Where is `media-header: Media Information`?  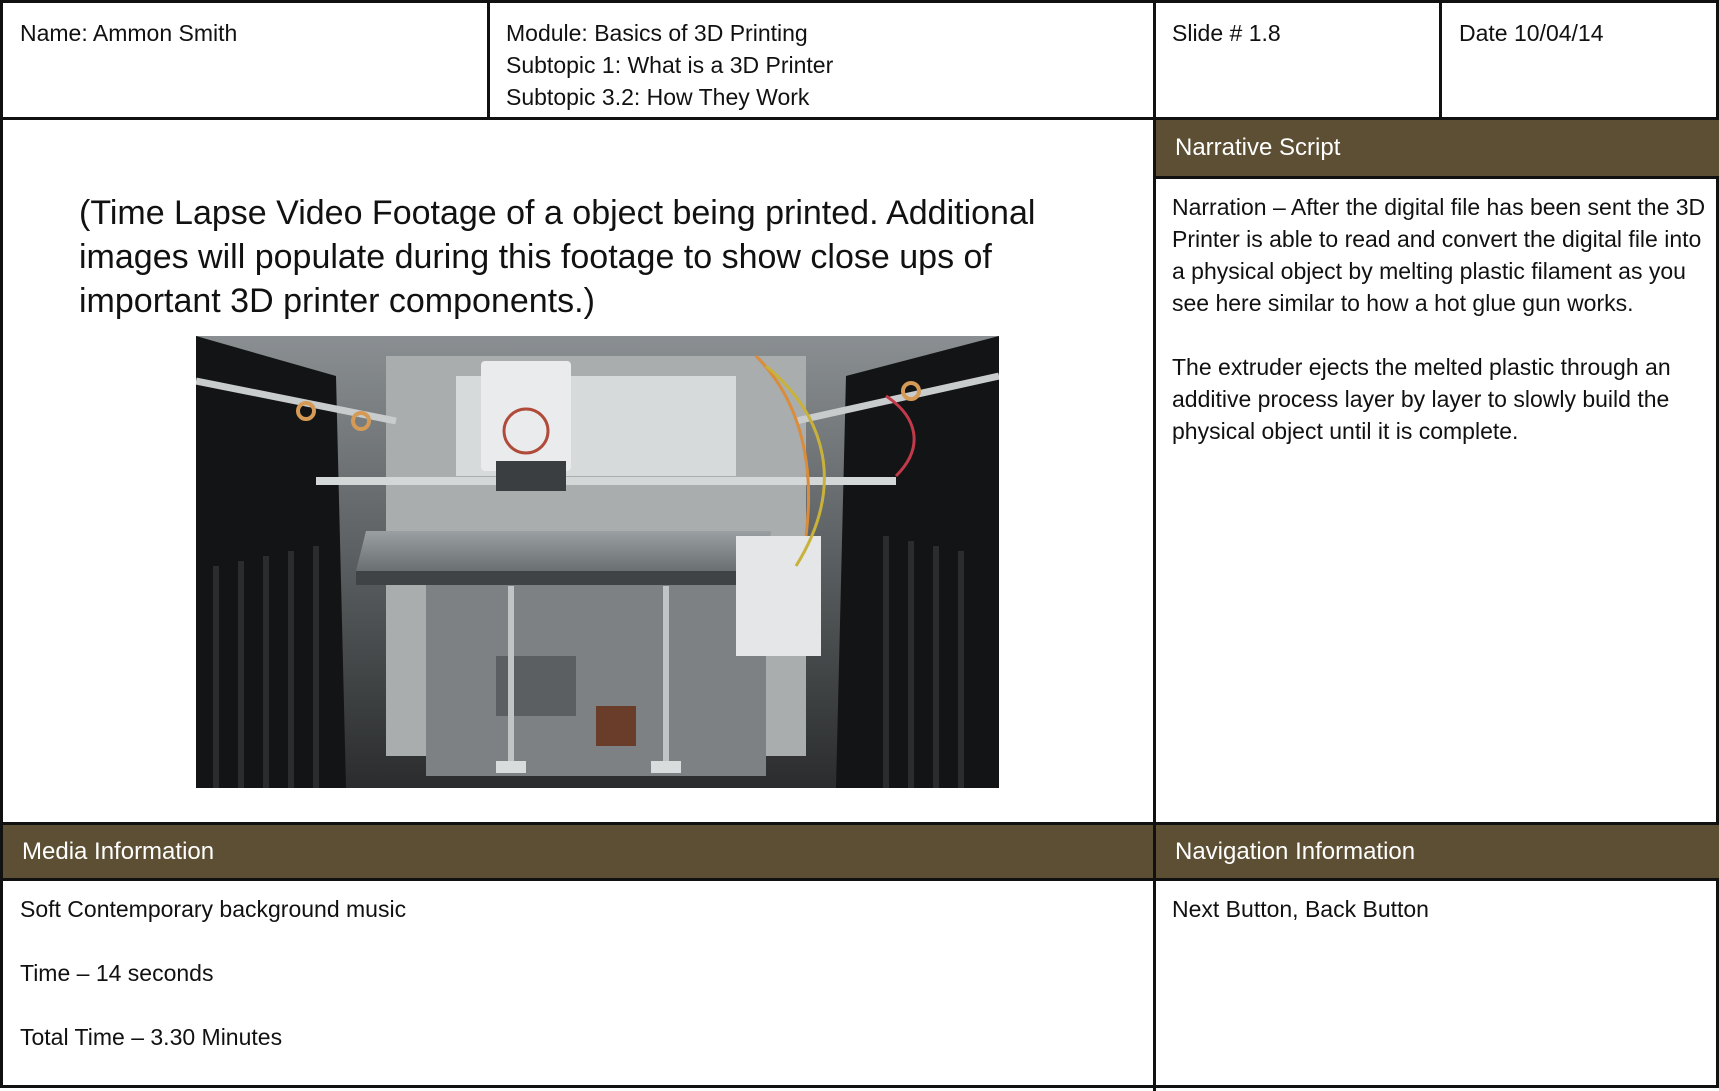
media-header: Media Information is located at coordinates (578, 851).